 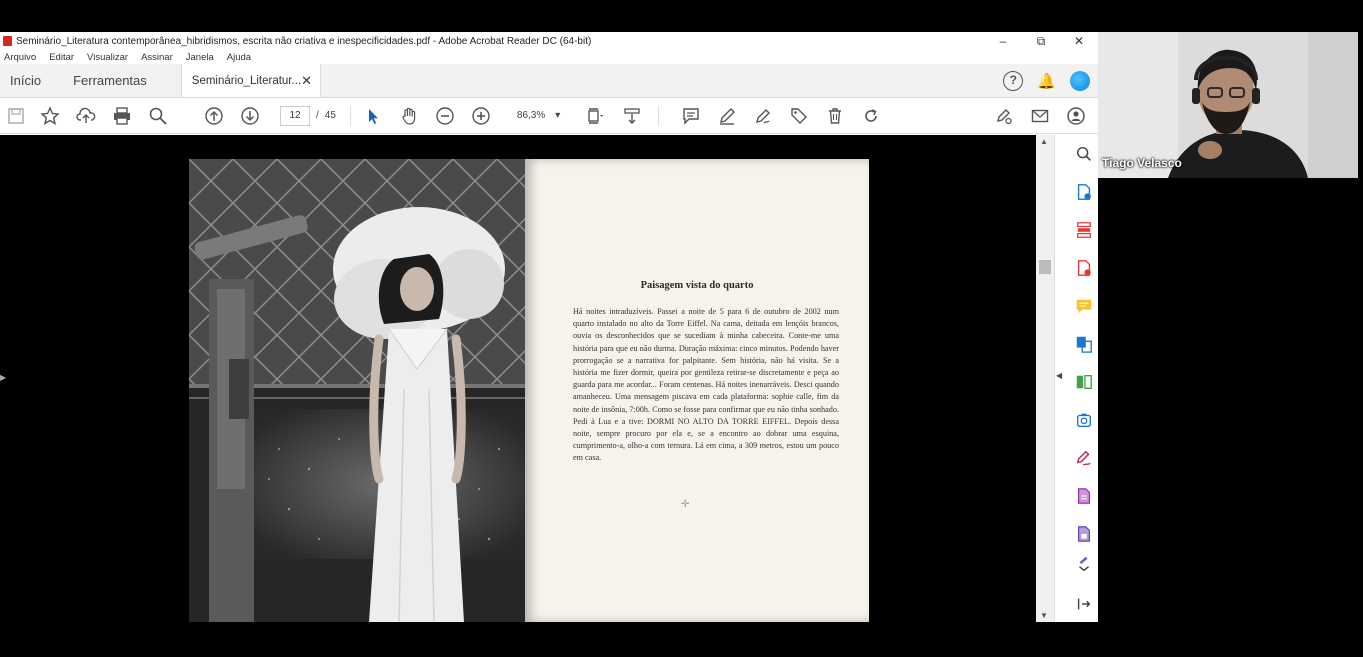 I want to click on next-page-icon, so click(x=250, y=116).